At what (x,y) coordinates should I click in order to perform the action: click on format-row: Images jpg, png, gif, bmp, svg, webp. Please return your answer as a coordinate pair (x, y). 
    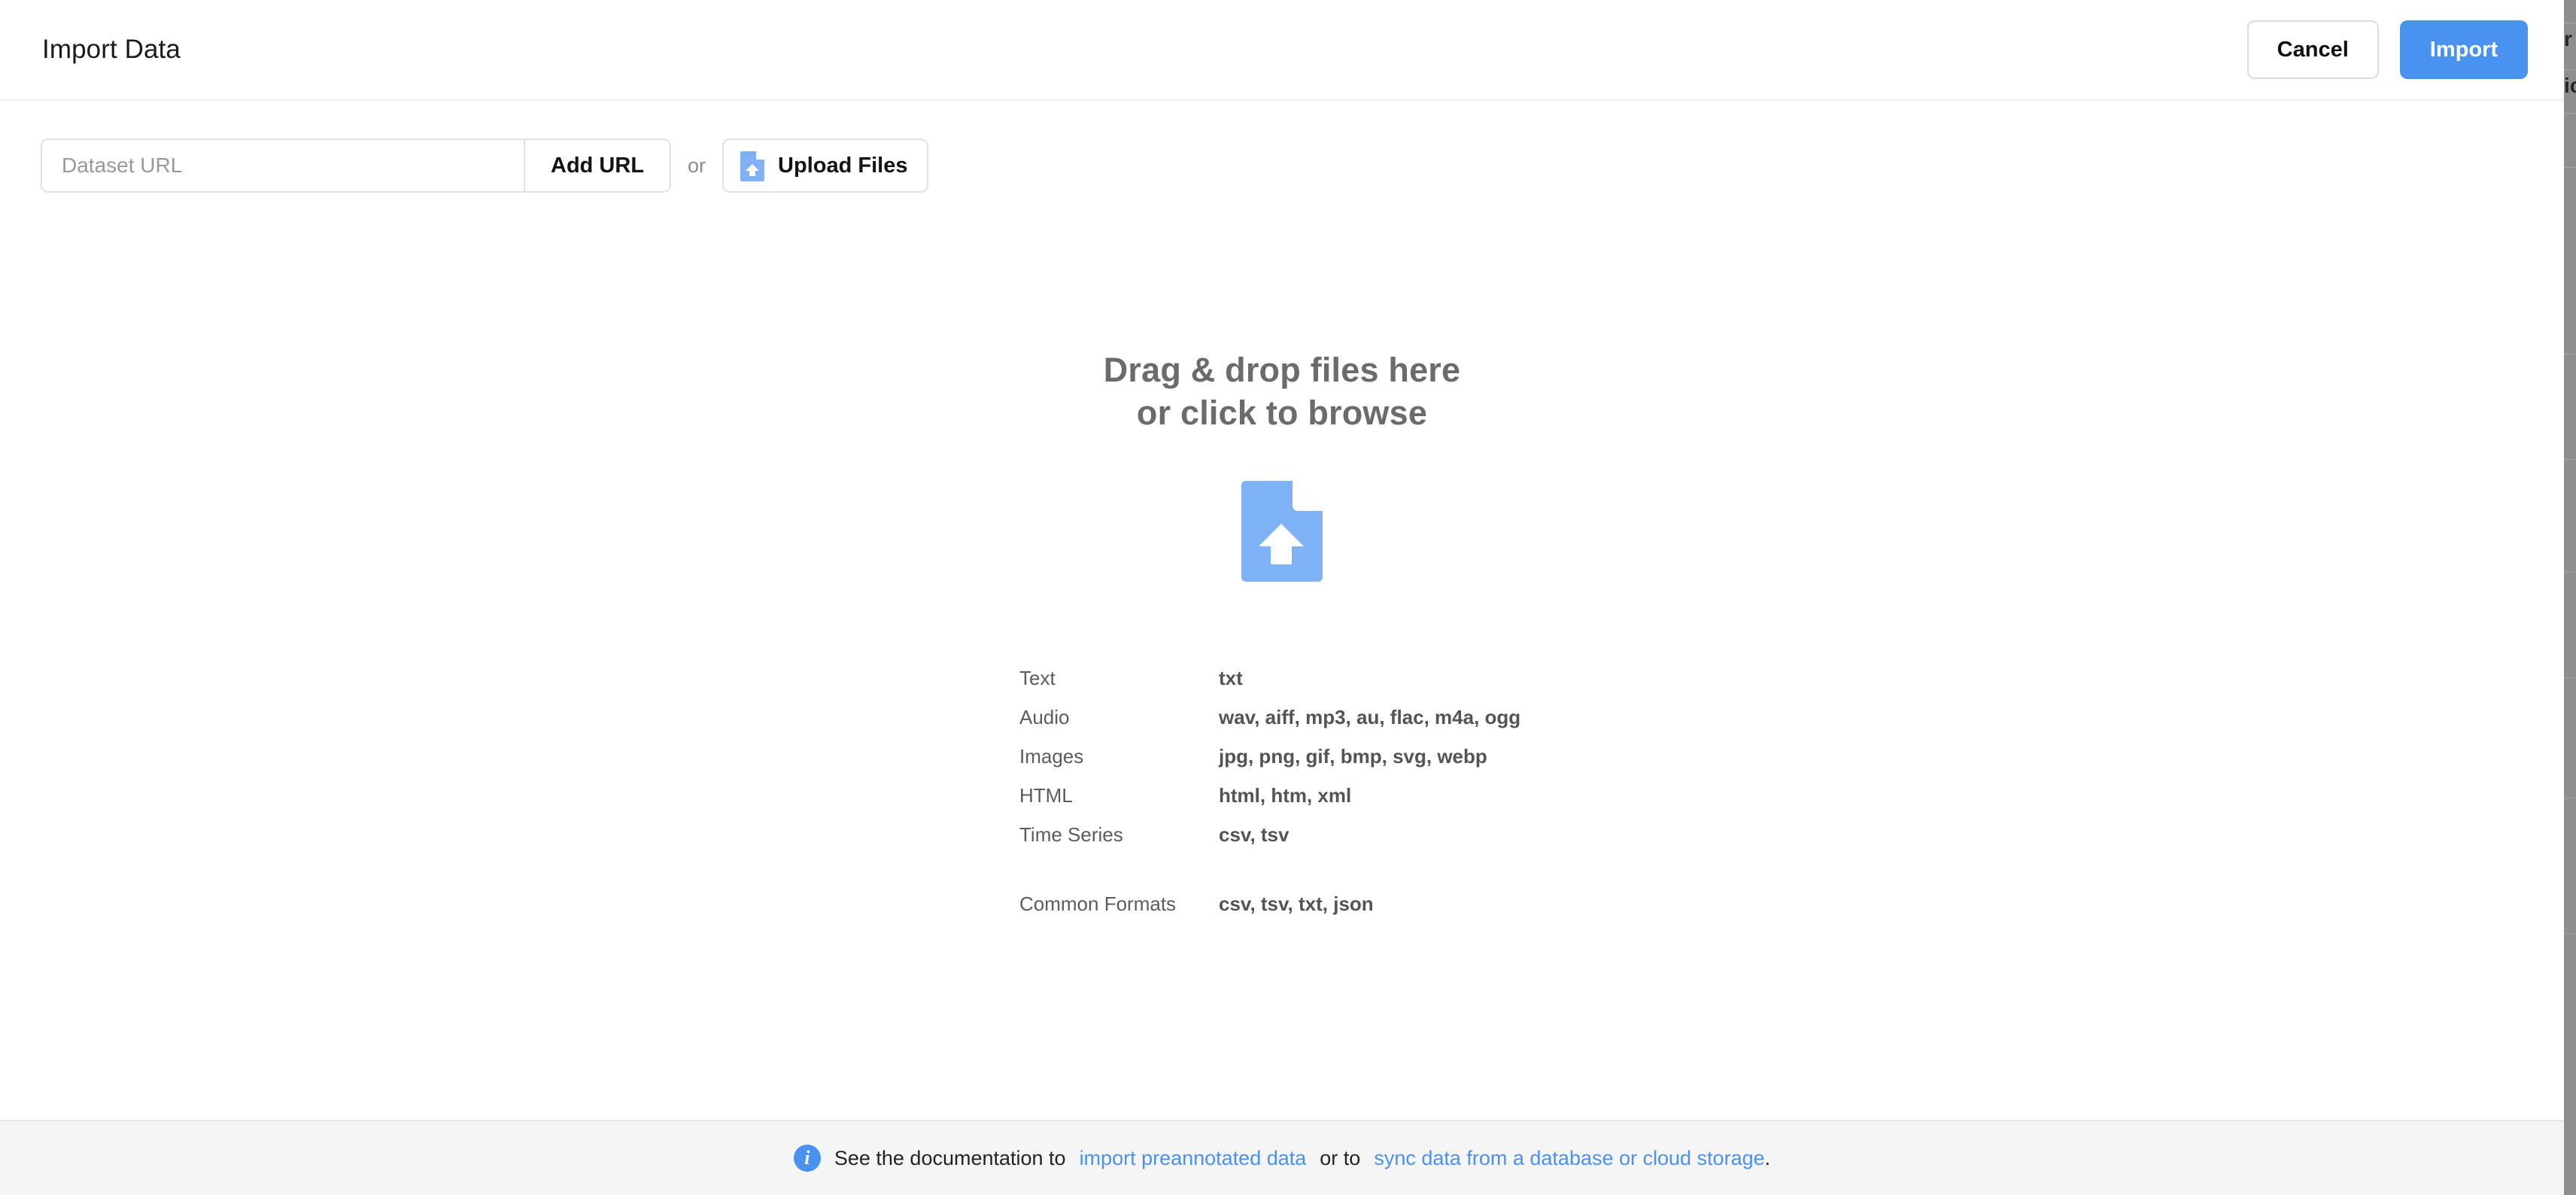
    Looking at the image, I should click on (1269, 764).